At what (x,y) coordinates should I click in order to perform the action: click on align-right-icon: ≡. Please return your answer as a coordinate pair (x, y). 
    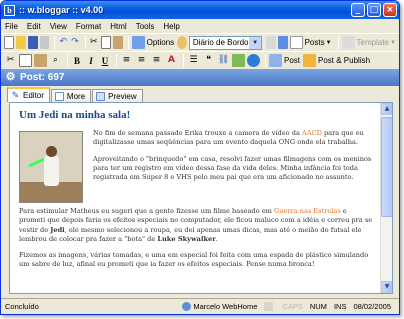
    Looking at the image, I should click on (156, 60).